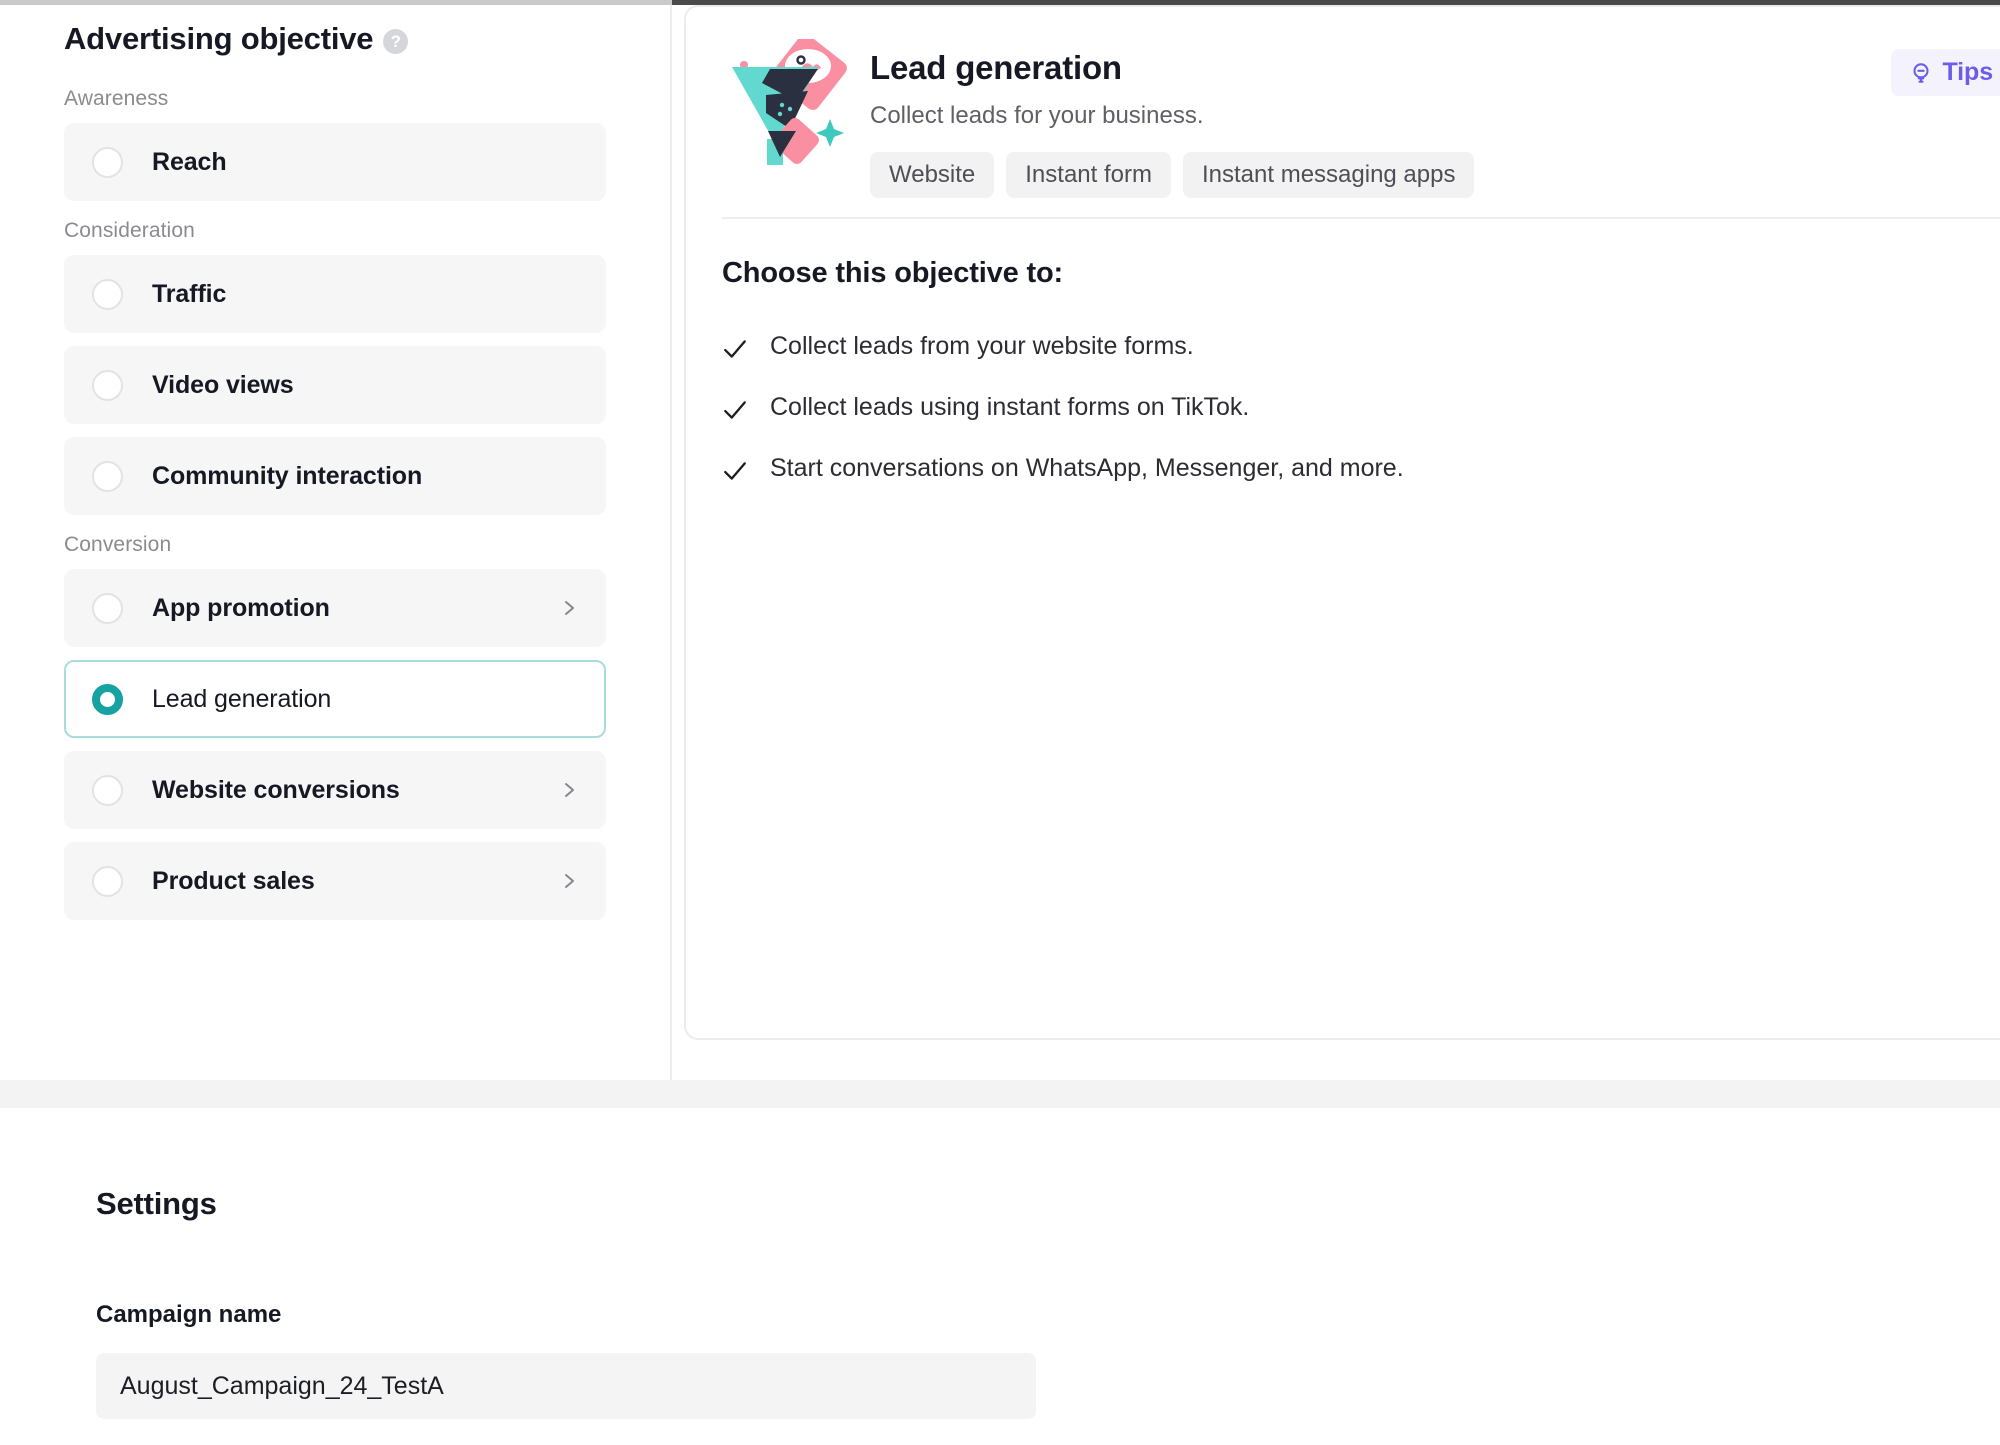  Describe the element at coordinates (893, 273) in the screenshot. I see `choose-objective-heading: Choose this objective to:` at that location.